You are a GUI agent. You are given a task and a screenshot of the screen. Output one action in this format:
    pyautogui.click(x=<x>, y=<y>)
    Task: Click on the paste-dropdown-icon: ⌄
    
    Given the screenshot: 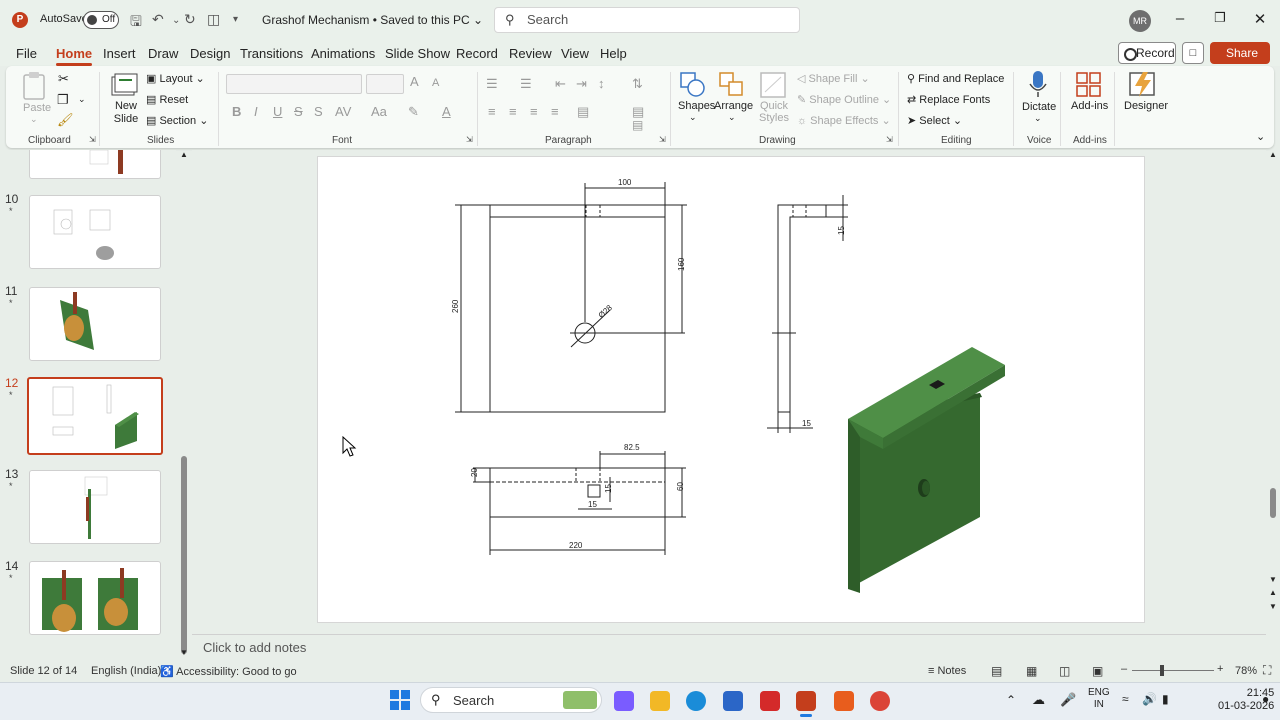 What is the action you would take?
    pyautogui.click(x=34, y=119)
    